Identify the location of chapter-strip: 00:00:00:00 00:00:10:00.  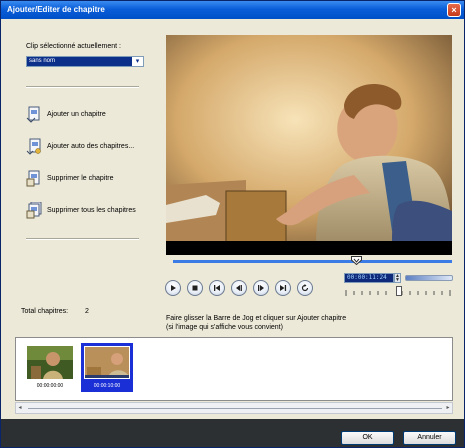
(234, 369).